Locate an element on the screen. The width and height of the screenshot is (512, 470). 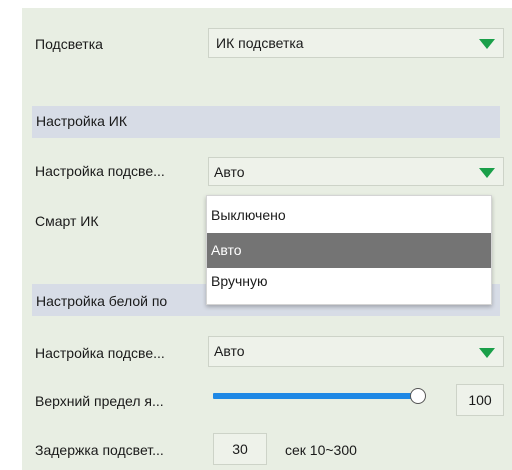
dropdown-option-off-label: Выключено is located at coordinates (248, 215).